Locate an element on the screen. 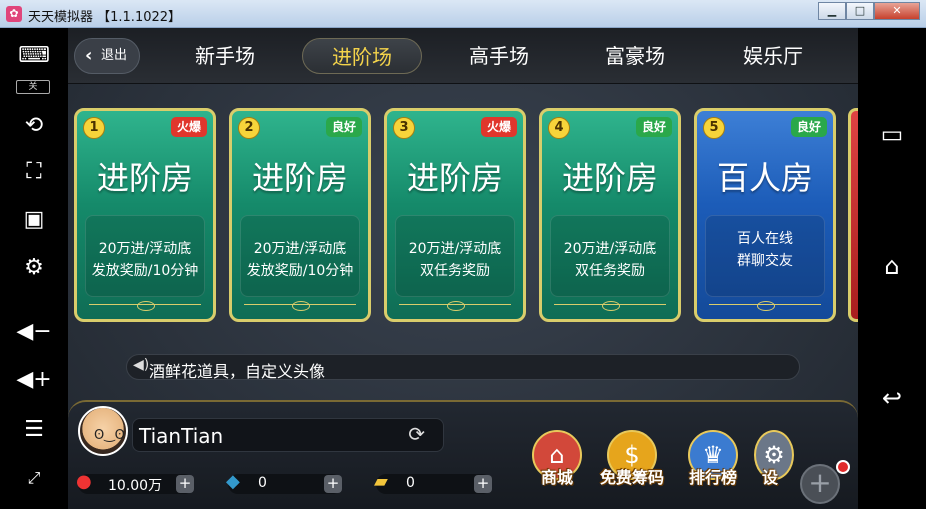 This screenshot has height=509, width=926. diamond-icon: ◆ is located at coordinates (233, 481).